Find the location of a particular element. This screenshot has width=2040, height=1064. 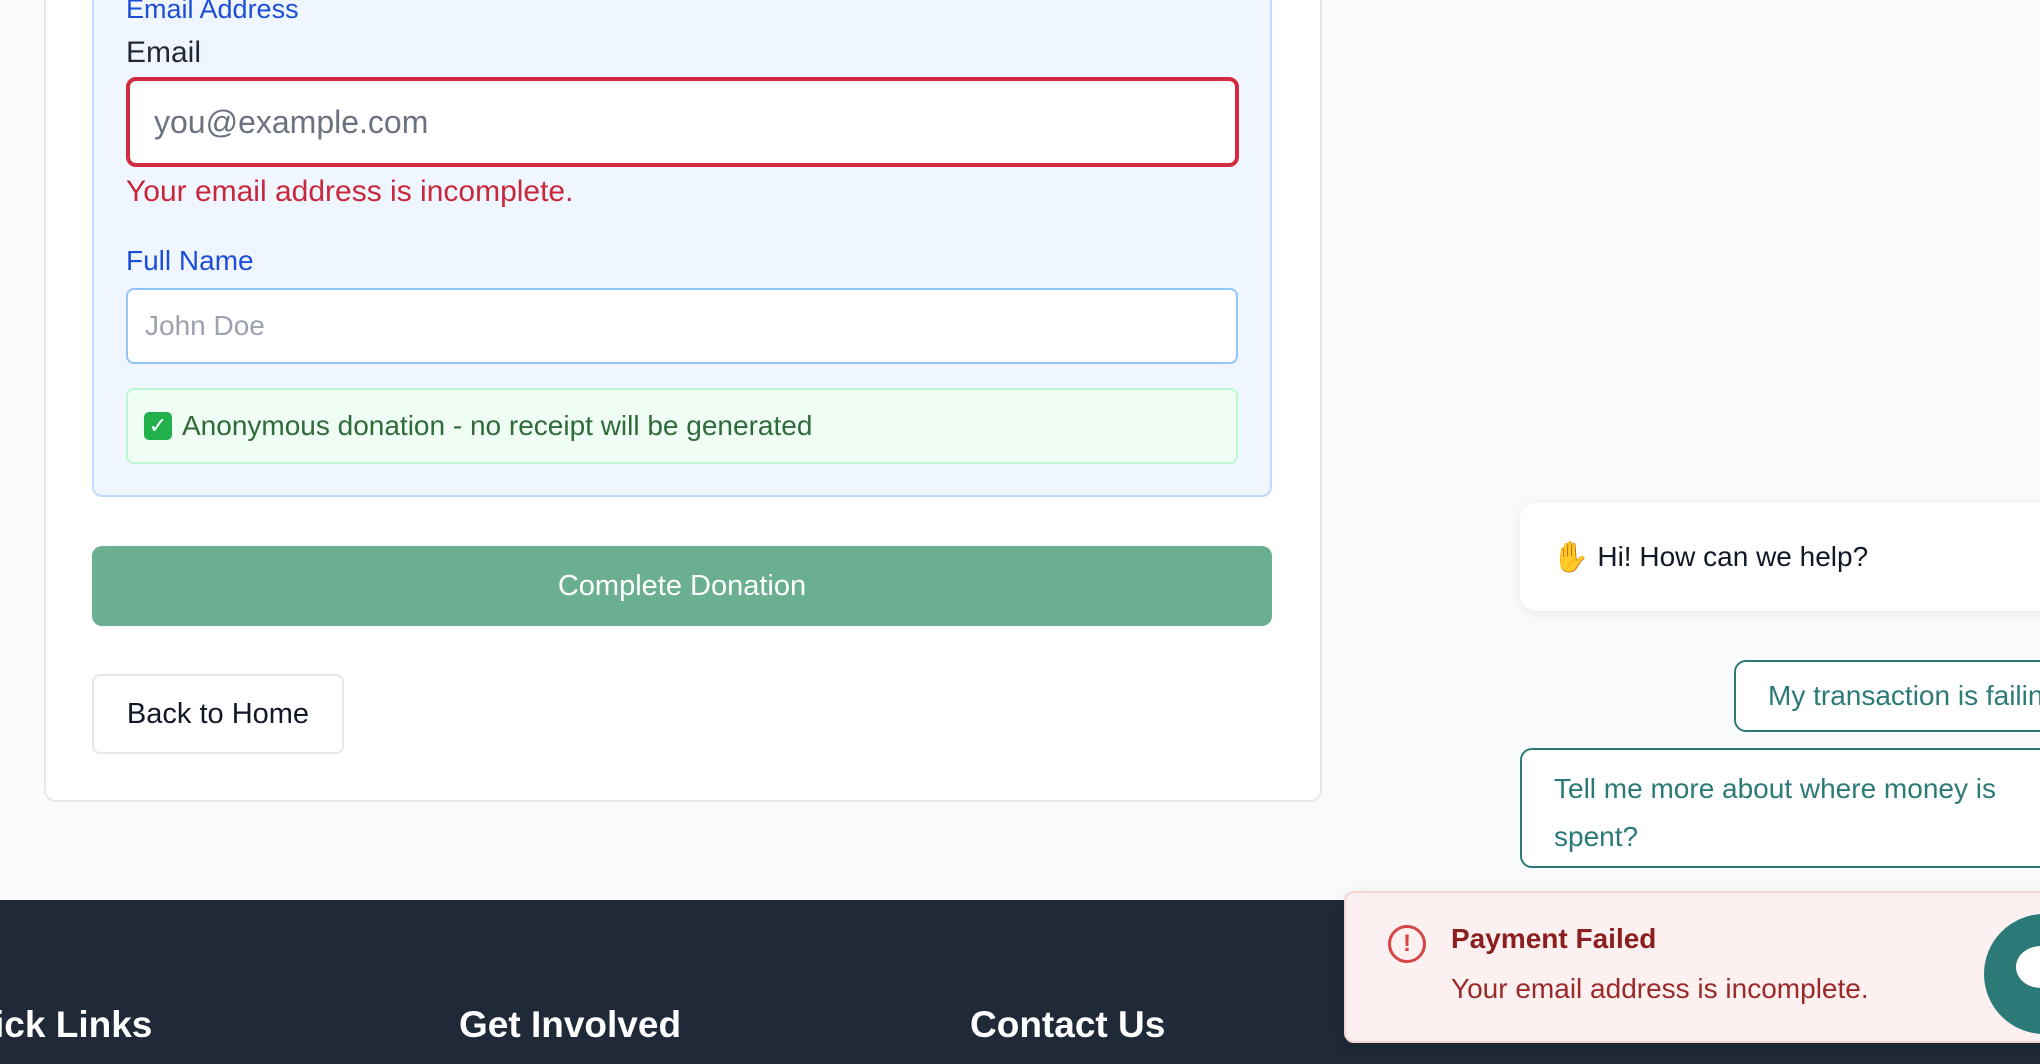

chat-greeting-text: Hi! How can we help? is located at coordinates (1733, 556).